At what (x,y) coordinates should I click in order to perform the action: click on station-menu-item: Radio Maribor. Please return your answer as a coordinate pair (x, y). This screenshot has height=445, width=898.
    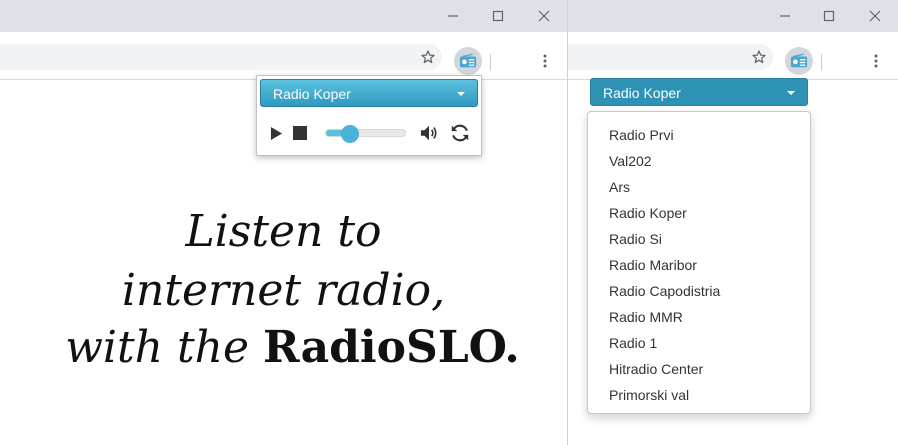
    Looking at the image, I should click on (699, 265).